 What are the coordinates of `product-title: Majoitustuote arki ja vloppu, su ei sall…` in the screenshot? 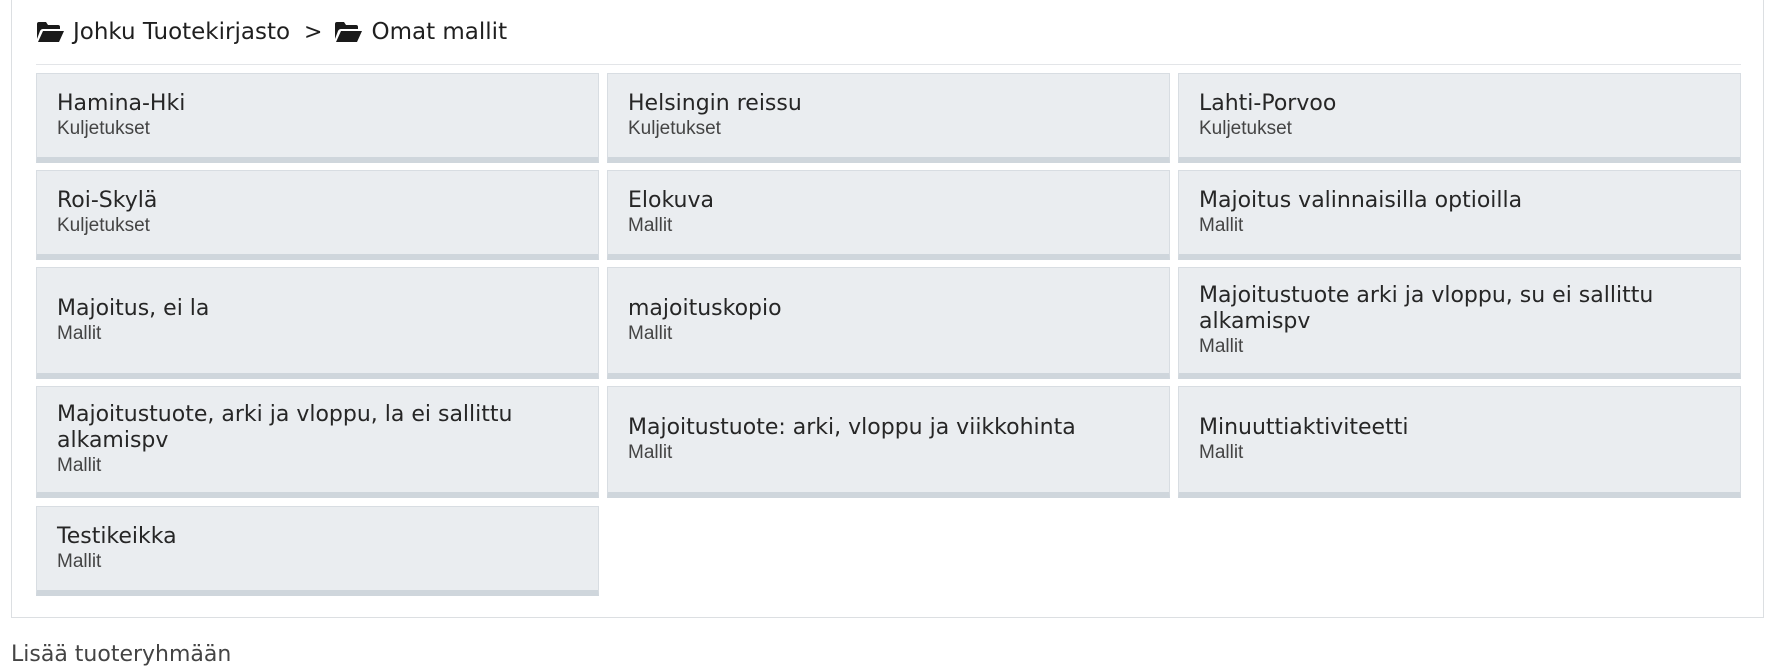 It's located at (1426, 308).